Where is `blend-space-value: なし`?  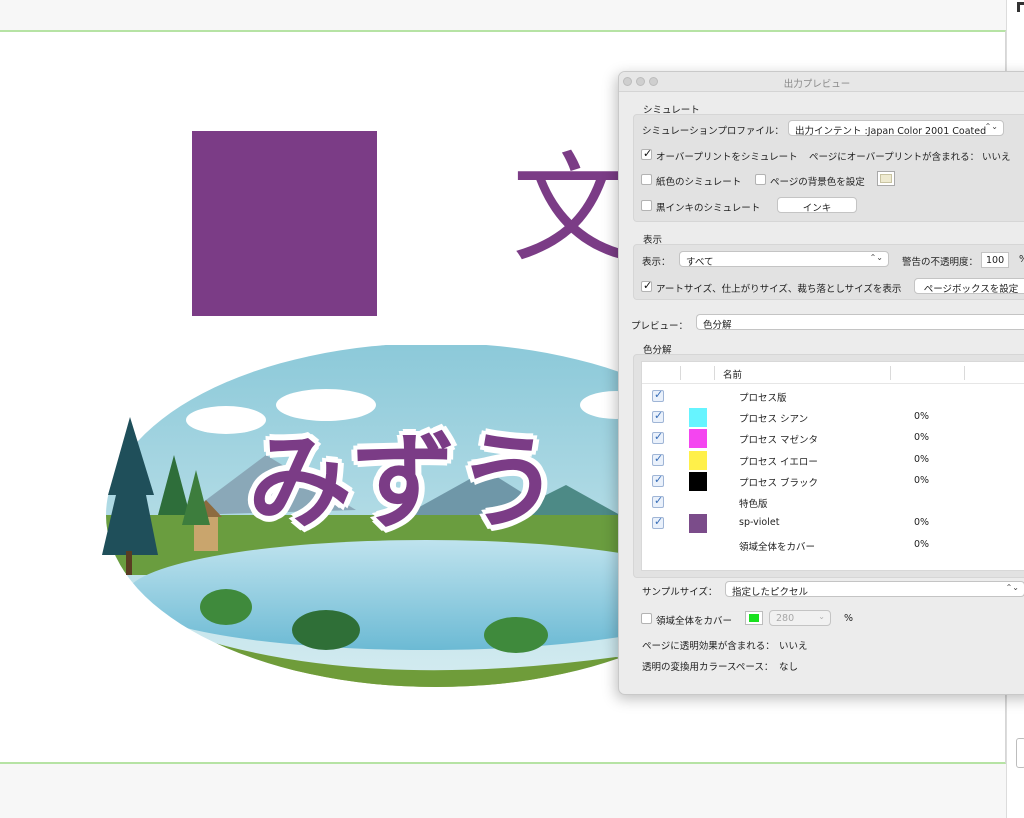 blend-space-value: なし is located at coordinates (789, 667).